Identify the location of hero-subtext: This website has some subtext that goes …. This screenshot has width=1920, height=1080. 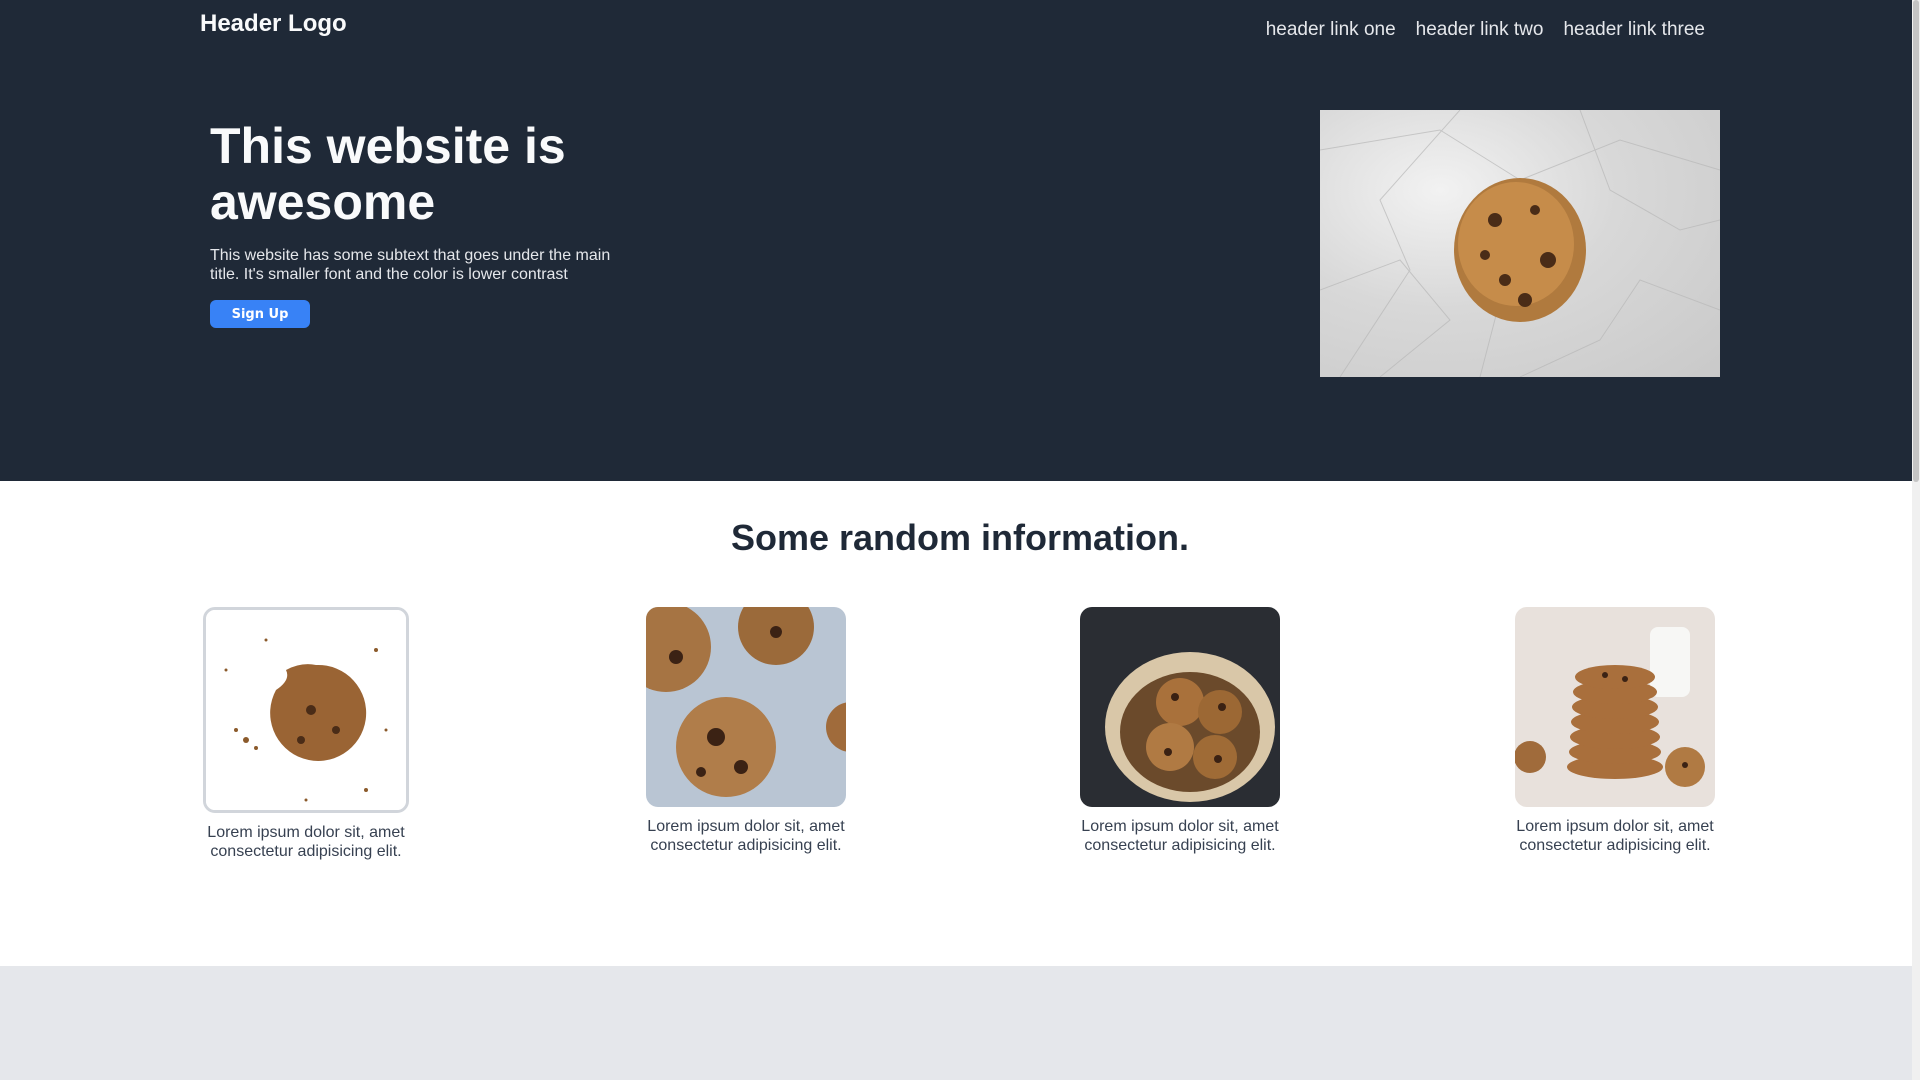
(410, 265).